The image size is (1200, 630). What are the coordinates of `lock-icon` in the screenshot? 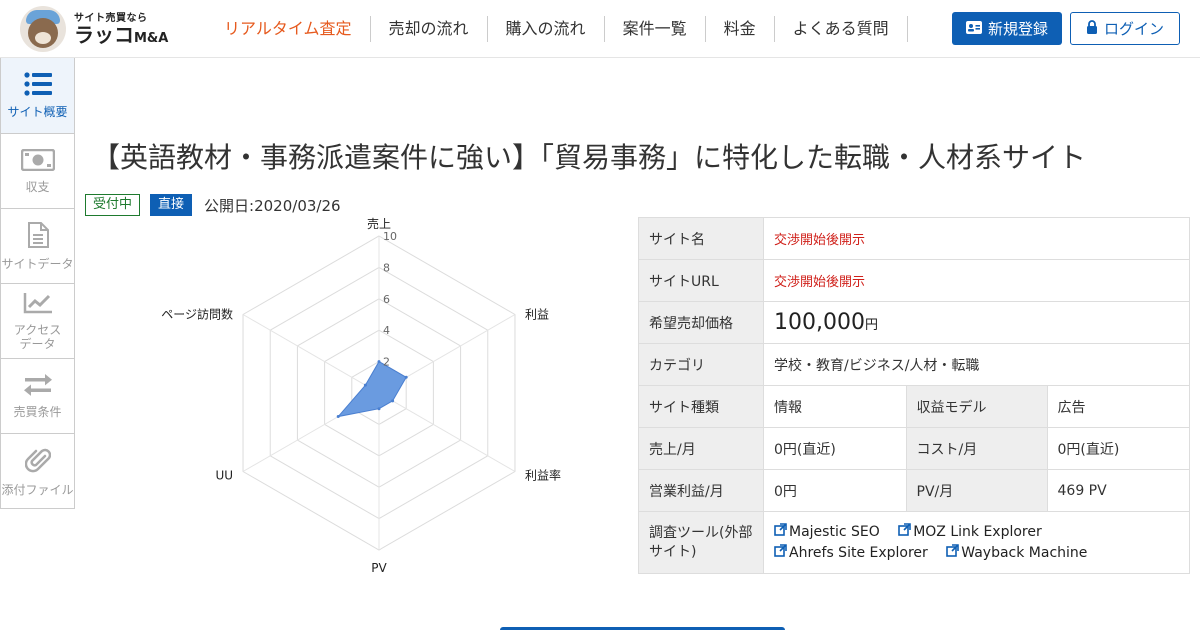 It's located at (1092, 28).